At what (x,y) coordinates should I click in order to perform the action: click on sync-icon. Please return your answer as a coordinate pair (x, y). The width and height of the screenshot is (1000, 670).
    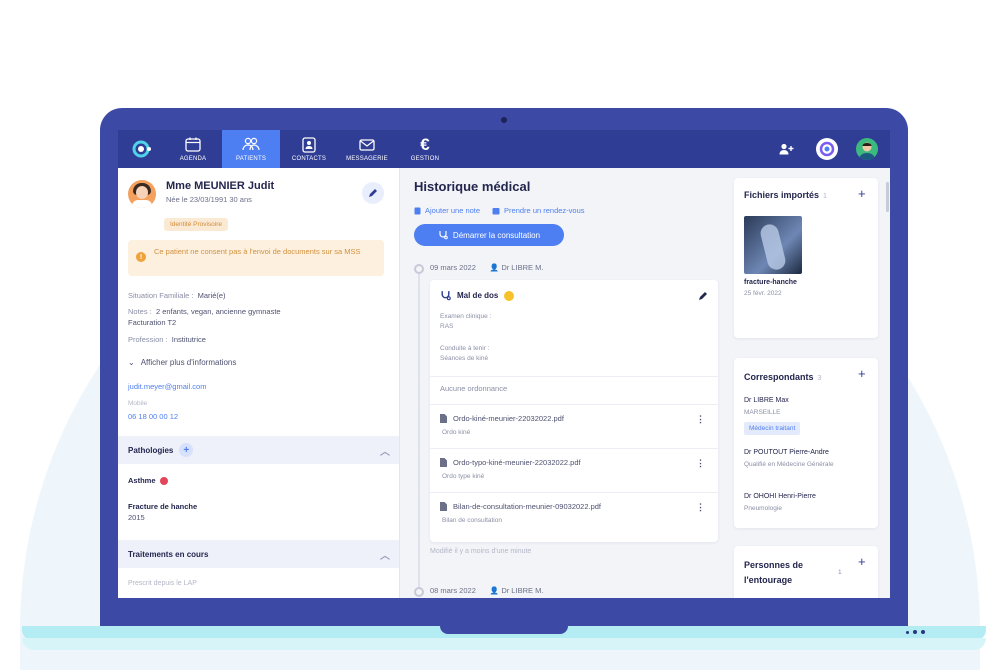
    Looking at the image, I should click on (827, 149).